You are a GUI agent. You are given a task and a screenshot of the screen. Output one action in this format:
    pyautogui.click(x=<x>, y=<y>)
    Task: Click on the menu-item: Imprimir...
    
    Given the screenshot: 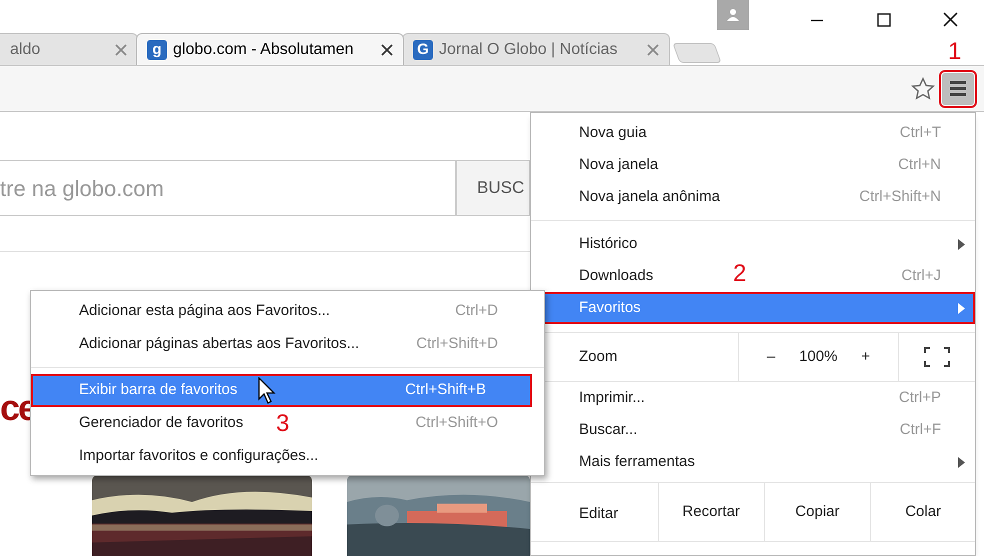 What is the action you would take?
    pyautogui.click(x=612, y=398)
    